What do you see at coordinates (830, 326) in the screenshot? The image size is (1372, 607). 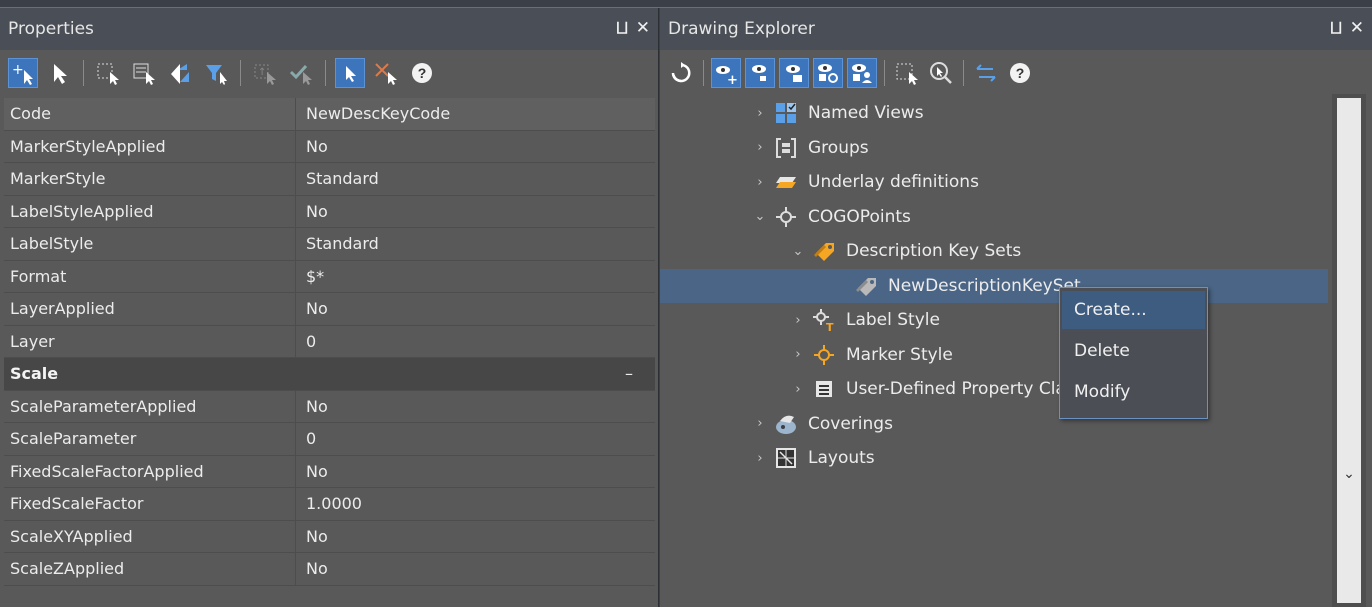 I see `svg-text: T` at bounding box center [830, 326].